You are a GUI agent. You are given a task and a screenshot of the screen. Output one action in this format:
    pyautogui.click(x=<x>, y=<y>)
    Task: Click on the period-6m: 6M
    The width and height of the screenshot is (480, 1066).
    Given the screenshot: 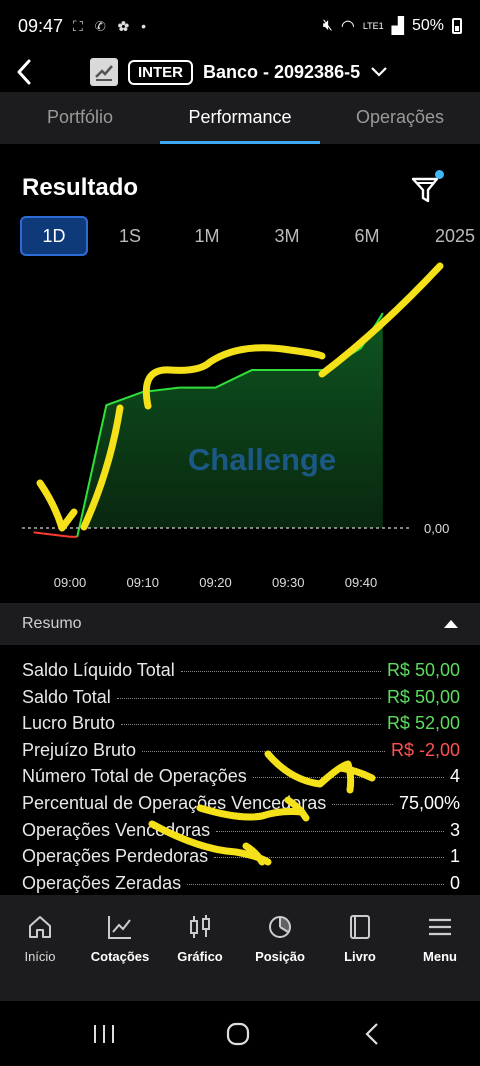 What is the action you would take?
    pyautogui.click(x=367, y=236)
    